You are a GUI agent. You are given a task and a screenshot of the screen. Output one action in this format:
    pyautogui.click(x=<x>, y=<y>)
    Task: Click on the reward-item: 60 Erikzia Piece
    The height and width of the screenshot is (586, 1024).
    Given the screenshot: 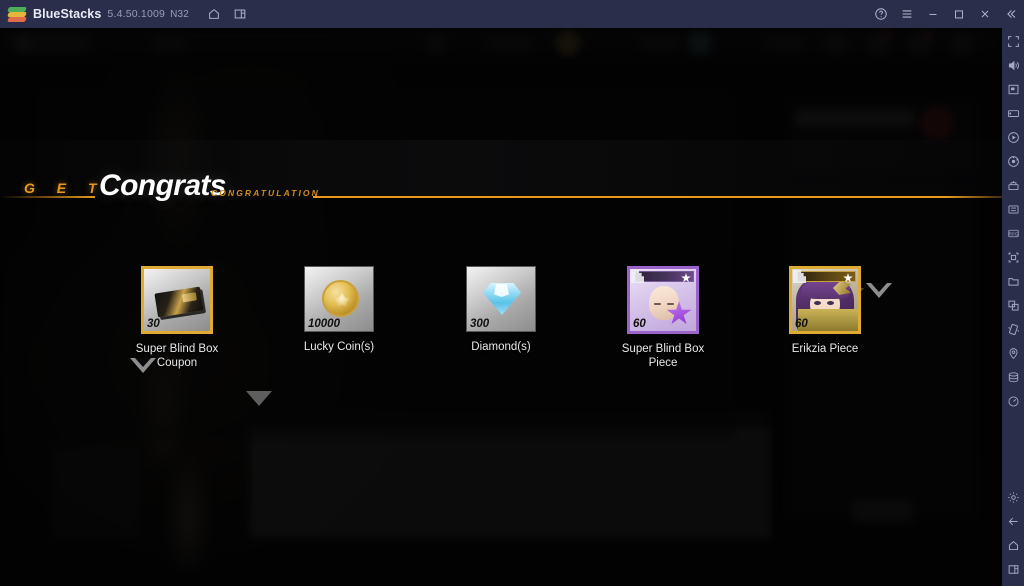 What is the action you would take?
    pyautogui.click(x=825, y=318)
    